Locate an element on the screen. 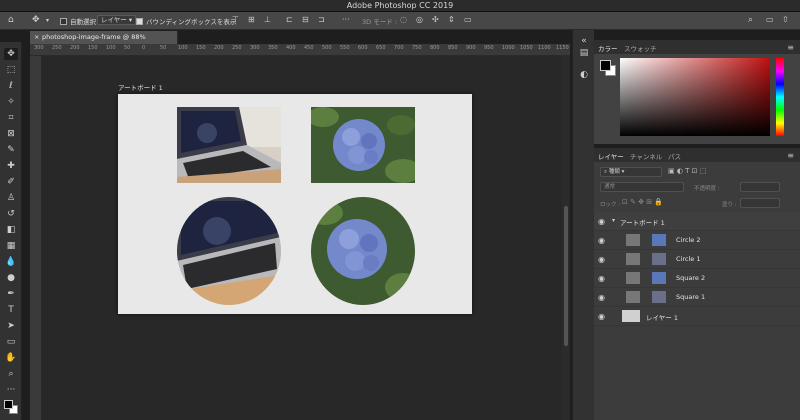 The height and width of the screenshot is (420, 800). fill-field is located at coordinates (760, 203).